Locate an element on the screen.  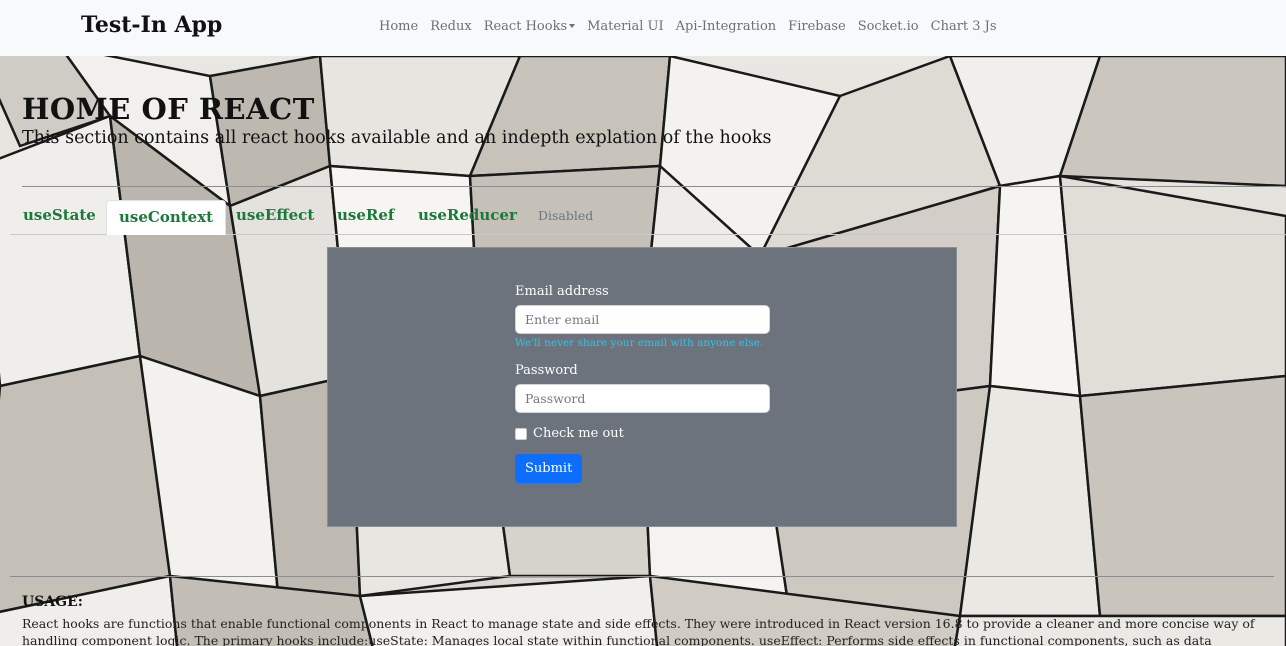
usage-title: USAGE: is located at coordinates (52, 602).